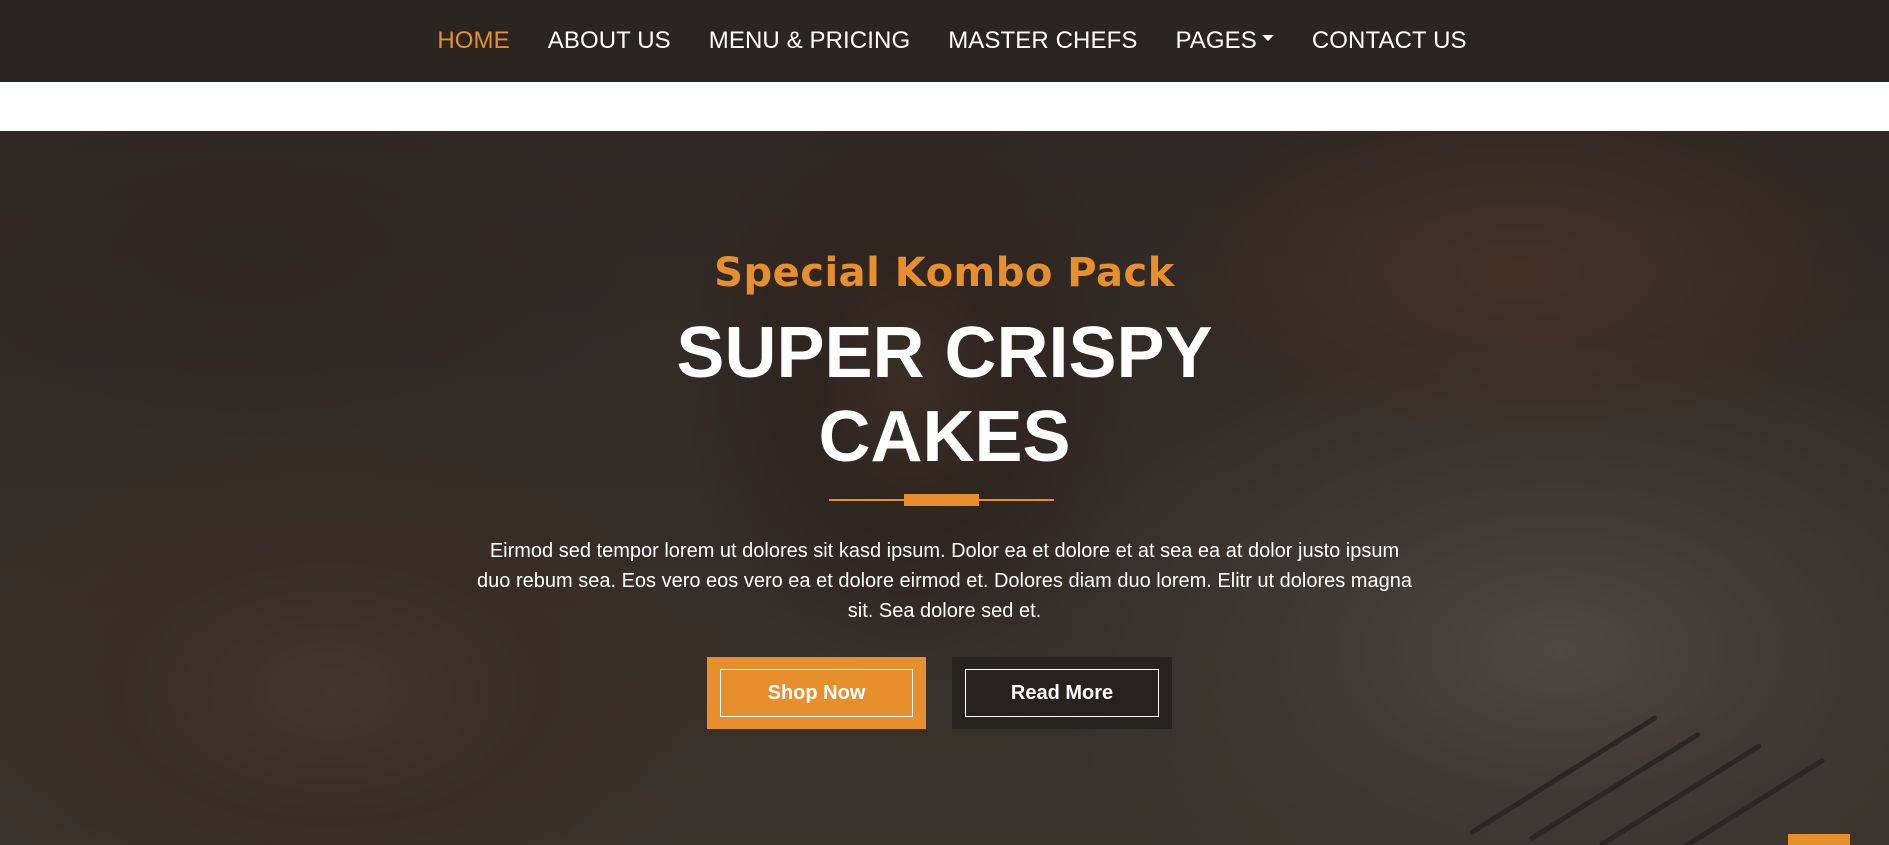 This screenshot has height=845, width=1889. I want to click on shop-now-button-label: Shop Now, so click(816, 693).